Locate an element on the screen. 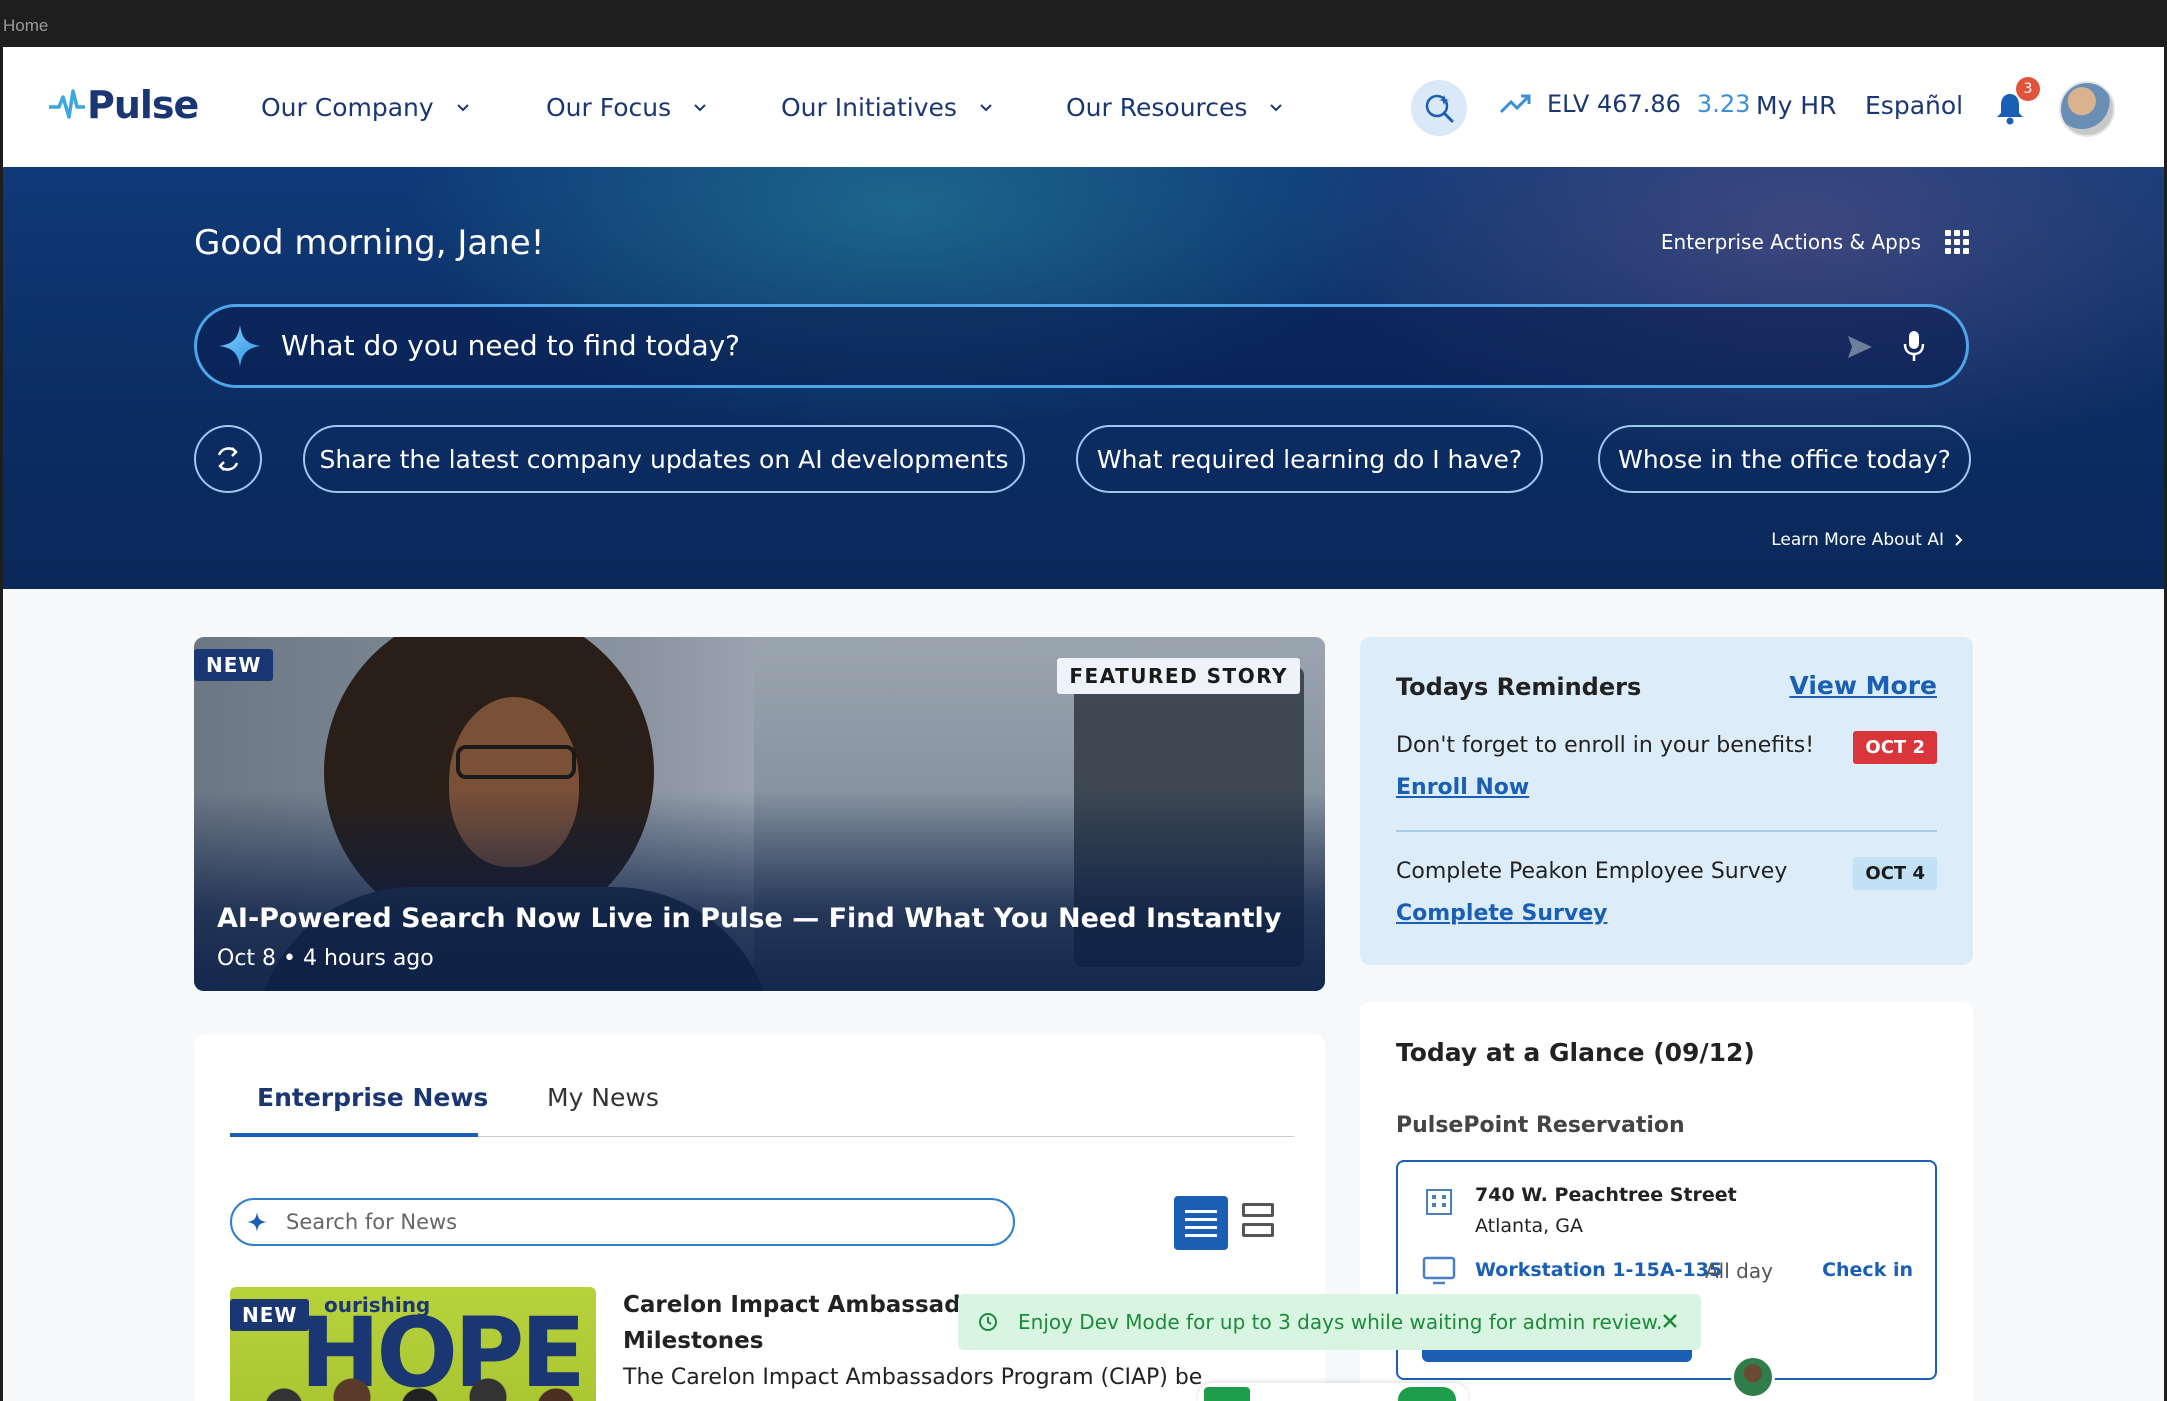 This screenshot has width=2167, height=1401. reminder-date-badge: OCT 4 is located at coordinates (1895, 873).